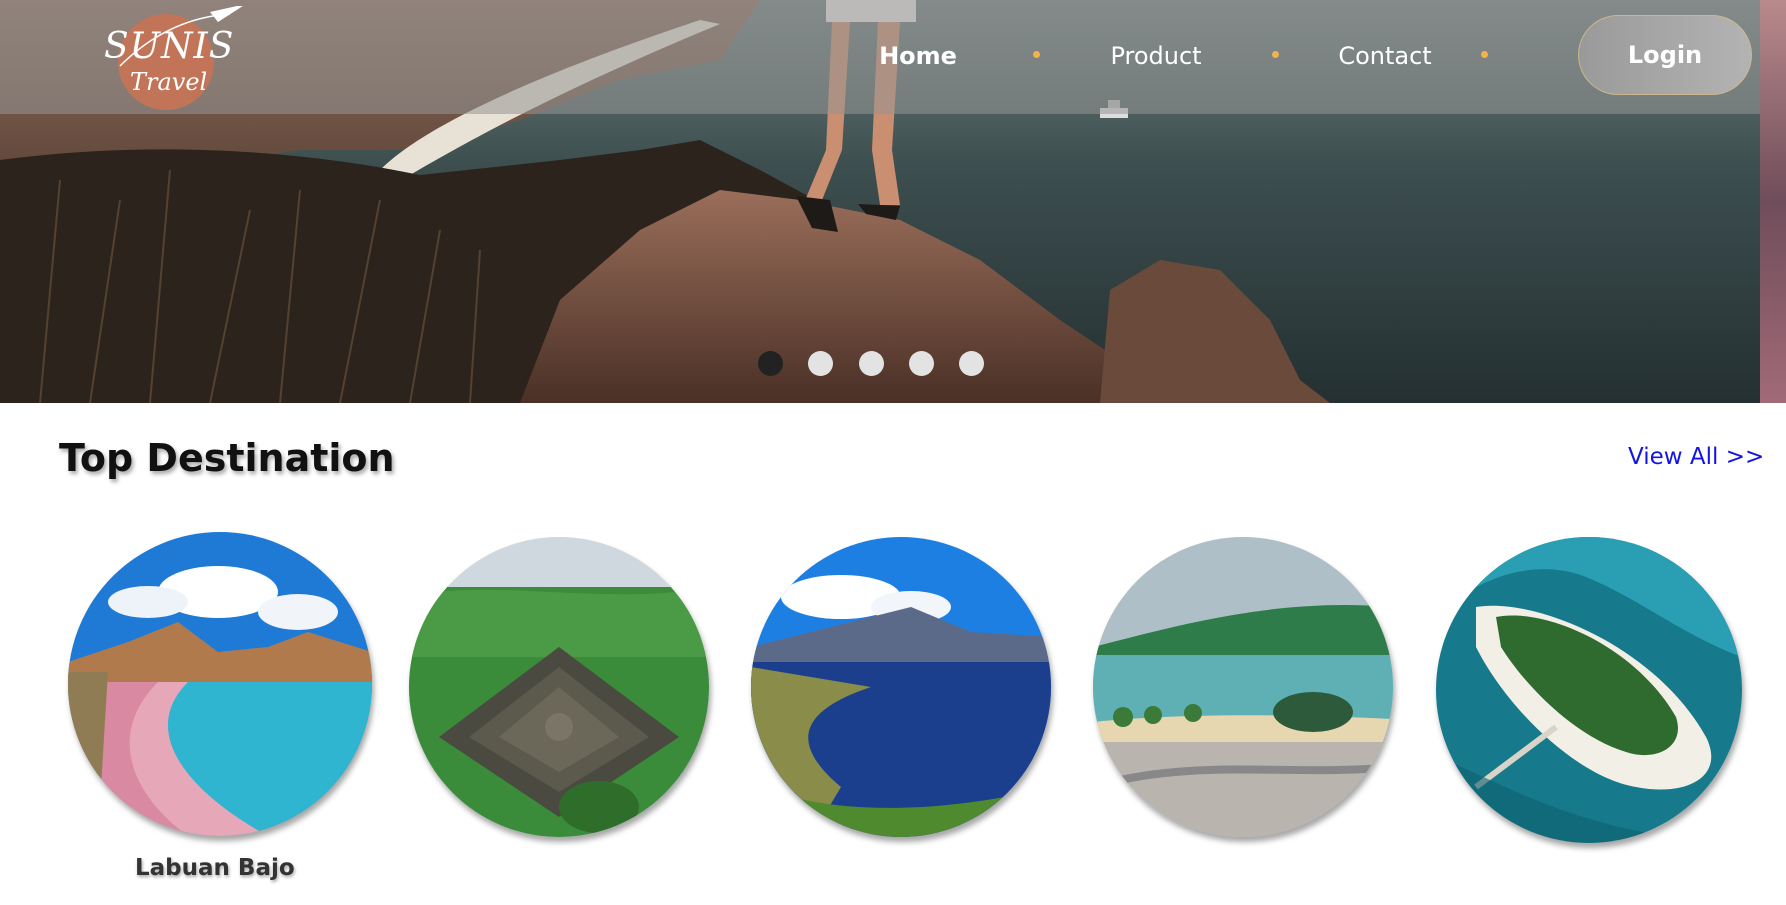 The width and height of the screenshot is (1786, 905). I want to click on login-button: Login, so click(1665, 55).